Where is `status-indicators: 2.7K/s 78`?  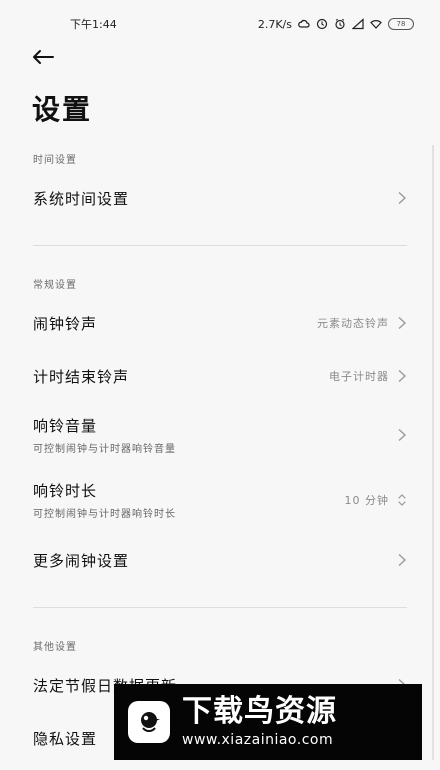
status-indicators: 2.7K/s 78 is located at coordinates (336, 24).